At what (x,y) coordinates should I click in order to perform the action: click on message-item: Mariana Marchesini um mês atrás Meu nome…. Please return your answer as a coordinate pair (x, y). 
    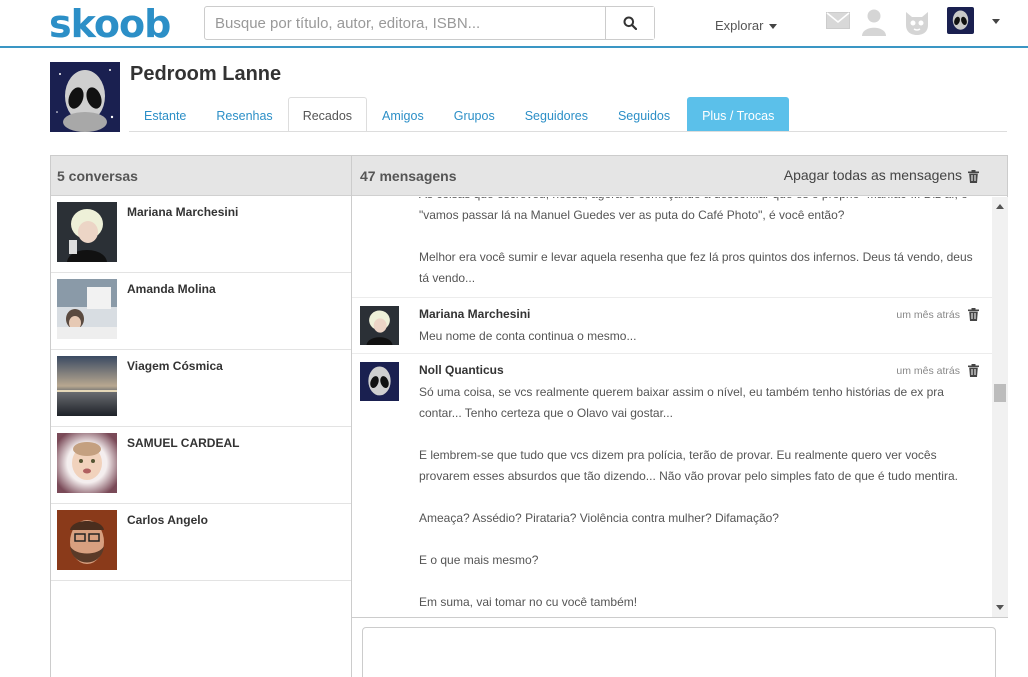
    Looking at the image, I should click on (672, 325).